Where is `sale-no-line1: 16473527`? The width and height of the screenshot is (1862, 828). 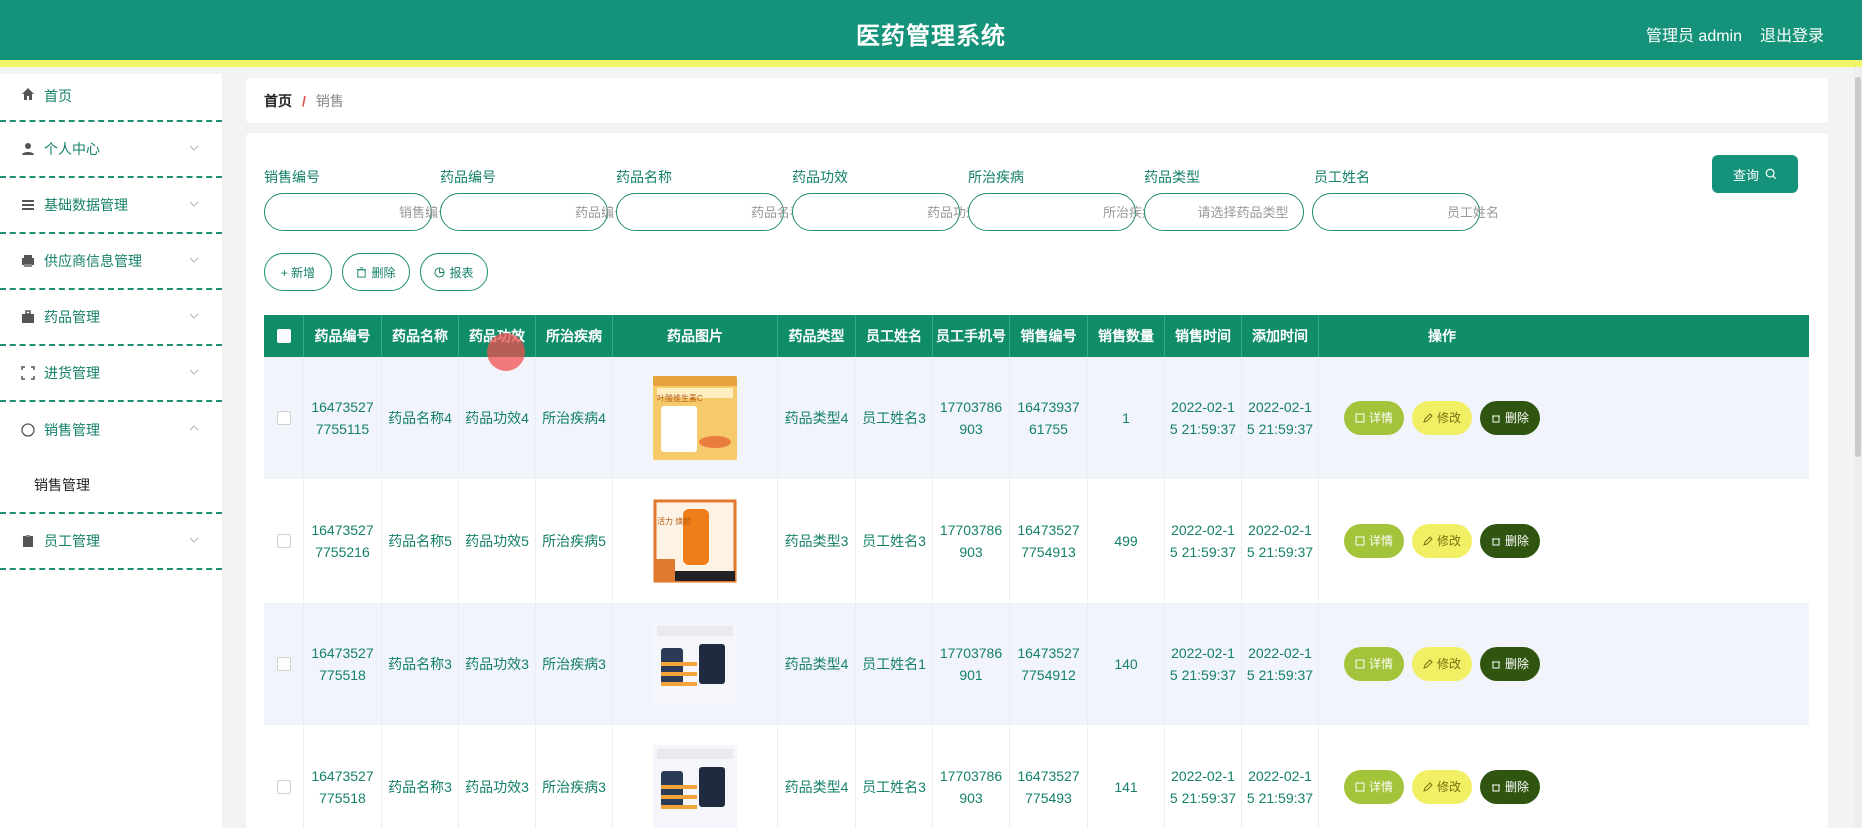
sale-no-line1: 16473527 is located at coordinates (1048, 653).